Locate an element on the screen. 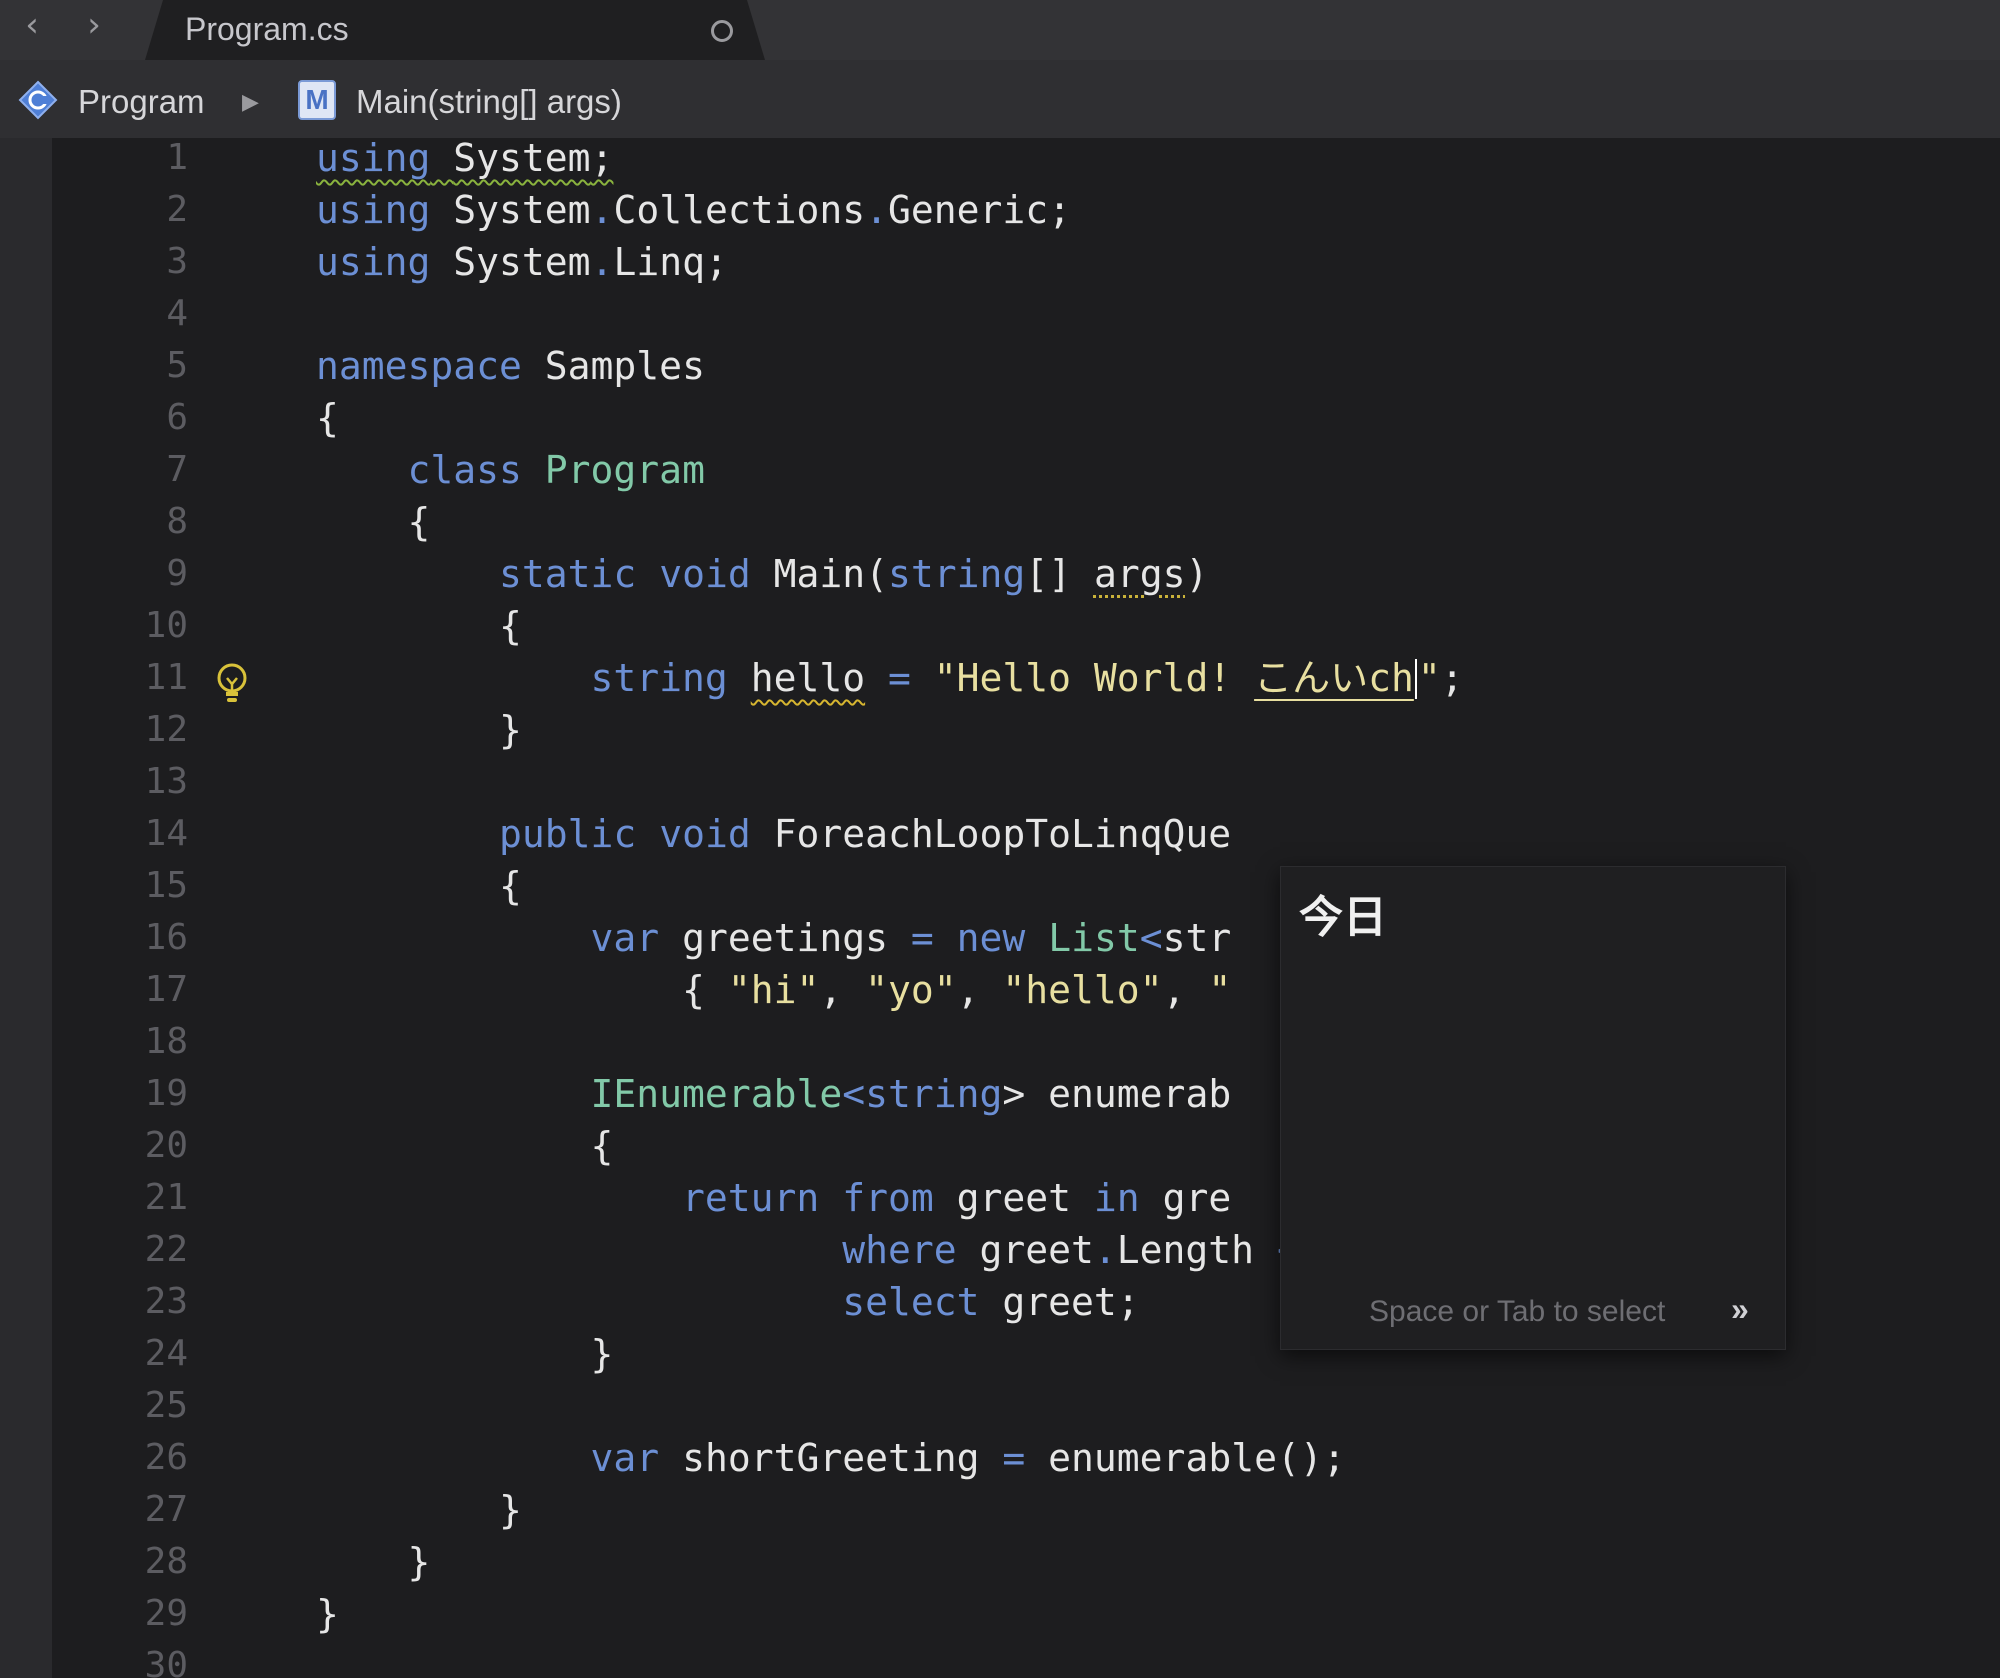 The width and height of the screenshot is (2000, 1678). line-number: 29 is located at coordinates (166, 1613).